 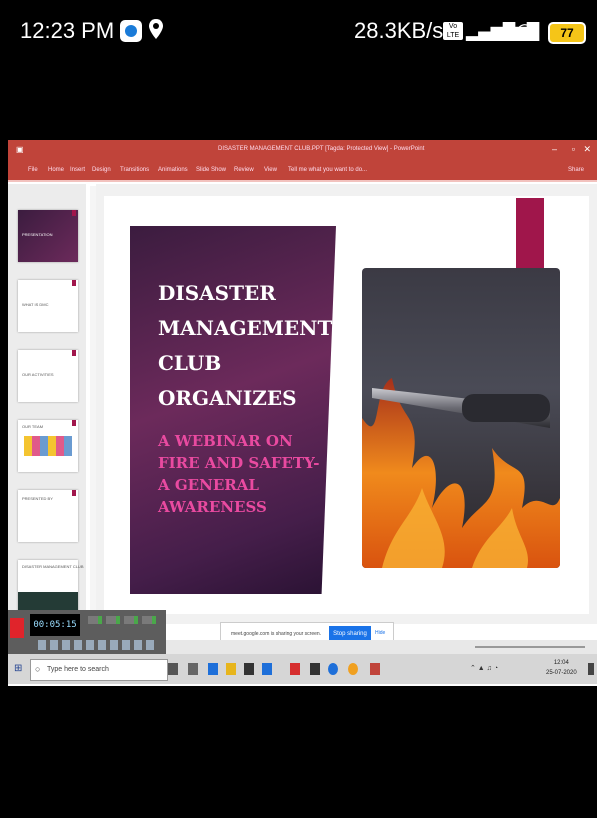 I want to click on accent-bar, so click(x=530, y=233).